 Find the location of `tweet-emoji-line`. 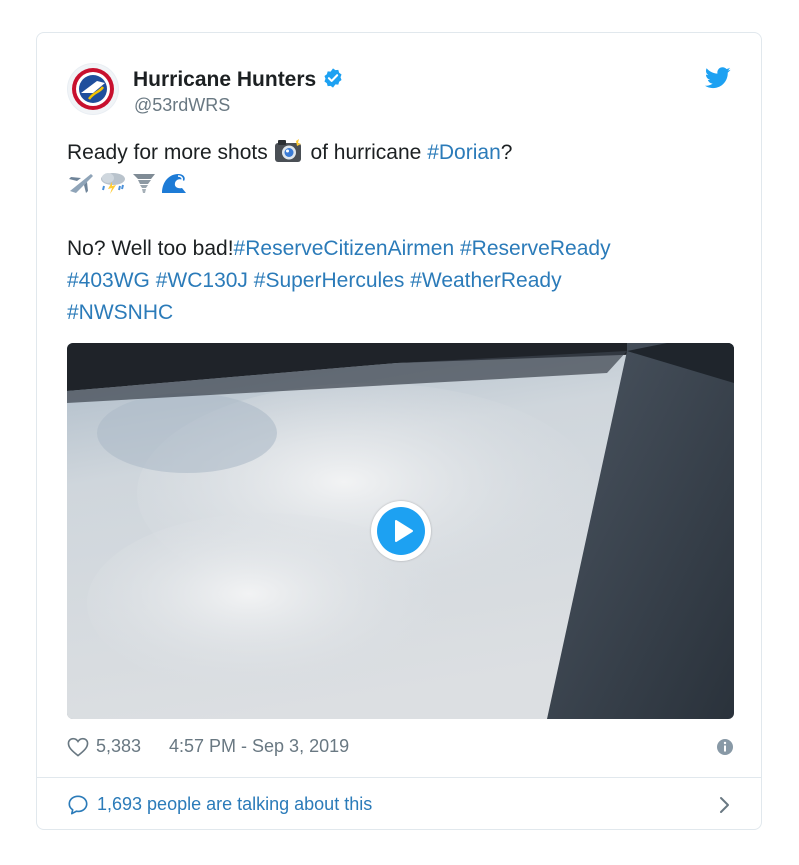

tweet-emoji-line is located at coordinates (397, 185).